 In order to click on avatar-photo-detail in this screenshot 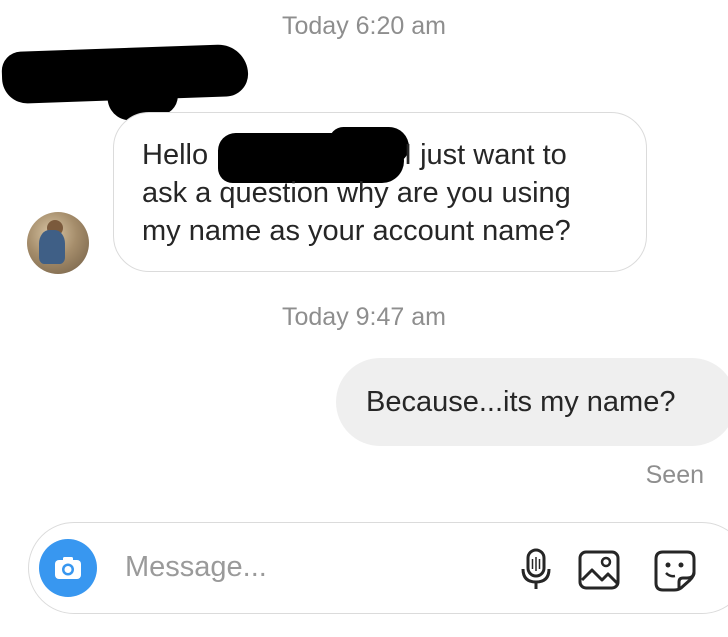, I will do `click(52, 247)`.